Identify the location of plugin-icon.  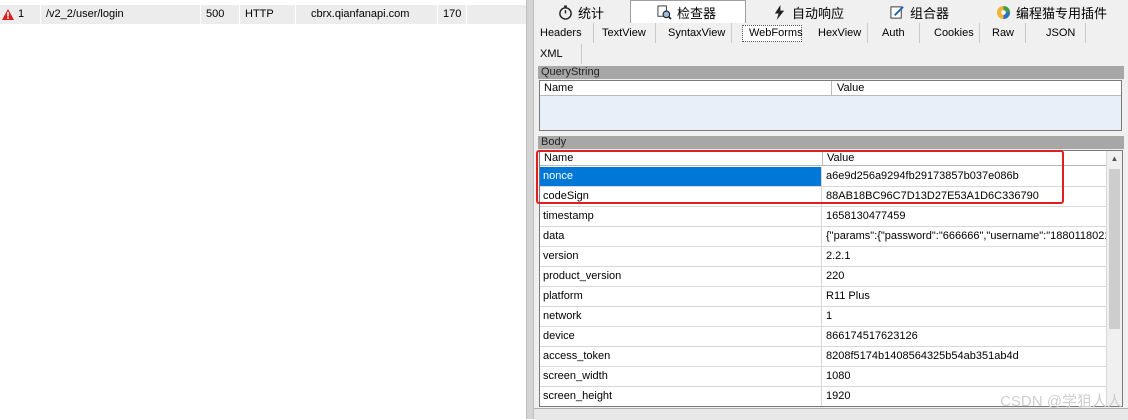
(1003, 12).